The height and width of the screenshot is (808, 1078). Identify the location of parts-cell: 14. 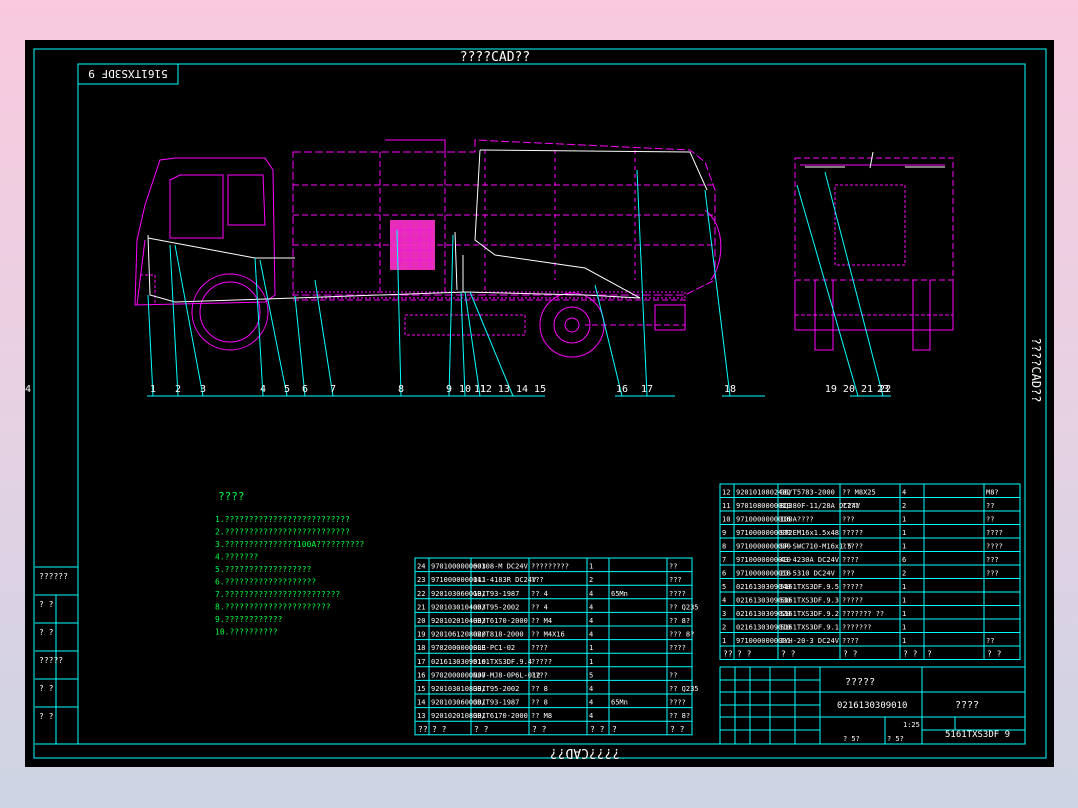
(421, 703).